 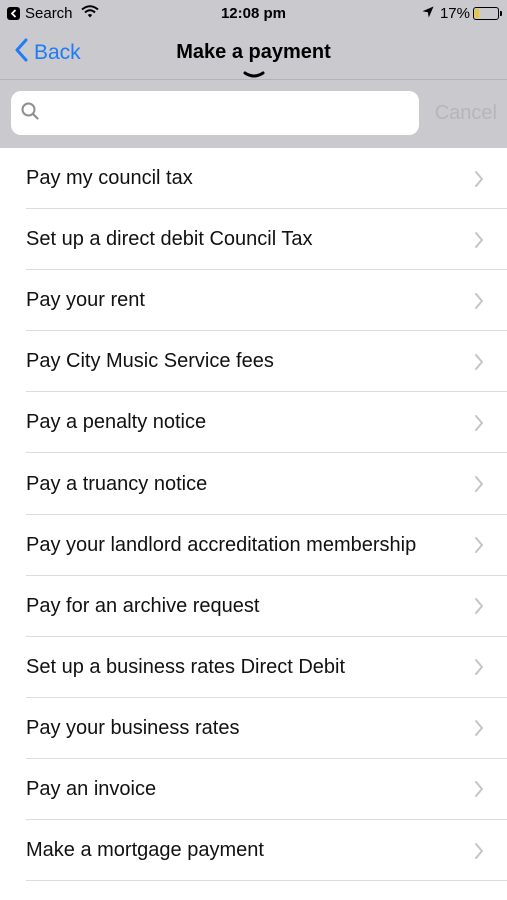 What do you see at coordinates (133, 727) in the screenshot?
I see `list-item-label: Pay your business rates` at bounding box center [133, 727].